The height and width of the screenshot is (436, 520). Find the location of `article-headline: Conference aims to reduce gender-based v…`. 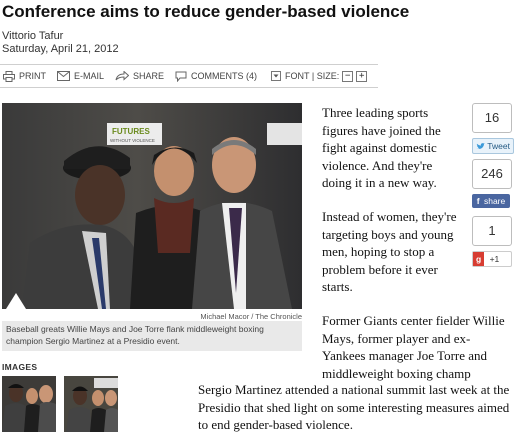

article-headline: Conference aims to reduce gender-based v… is located at coordinates (206, 11).